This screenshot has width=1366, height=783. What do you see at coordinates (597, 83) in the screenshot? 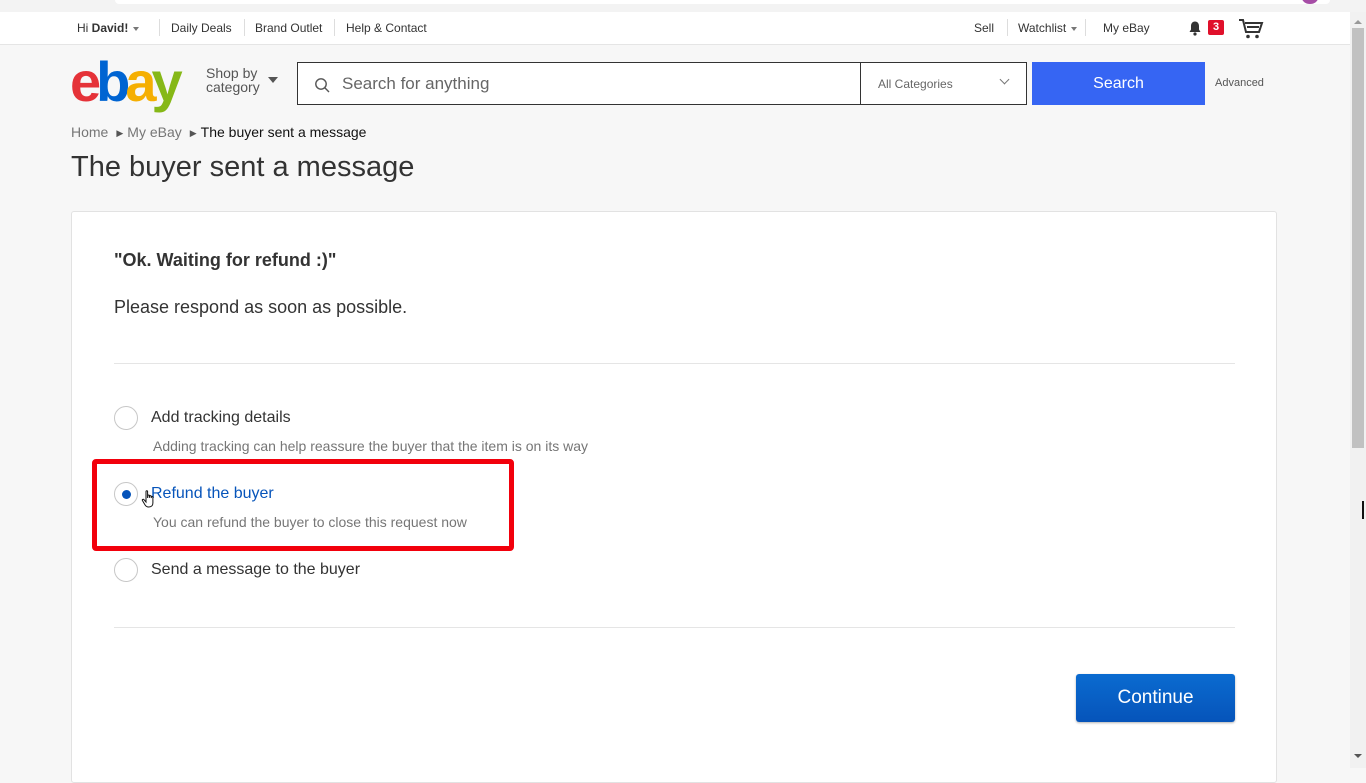
I see `search-input` at bounding box center [597, 83].